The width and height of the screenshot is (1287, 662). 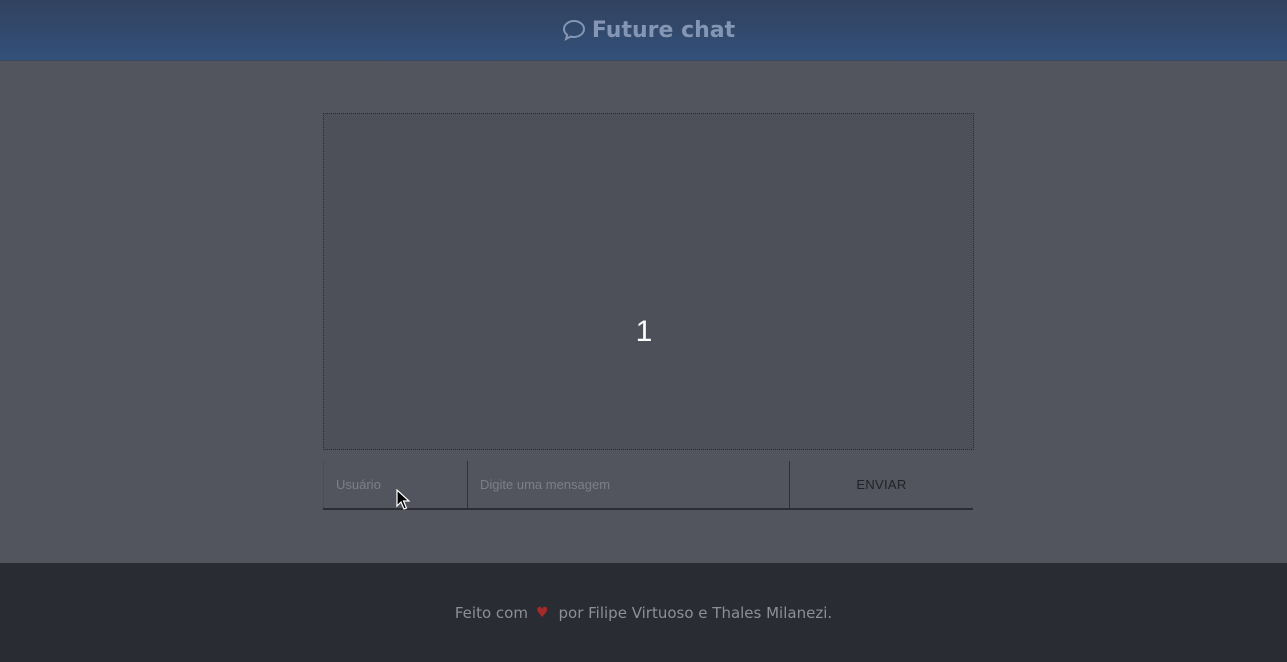 What do you see at coordinates (395, 484) in the screenshot?
I see `username-input` at bounding box center [395, 484].